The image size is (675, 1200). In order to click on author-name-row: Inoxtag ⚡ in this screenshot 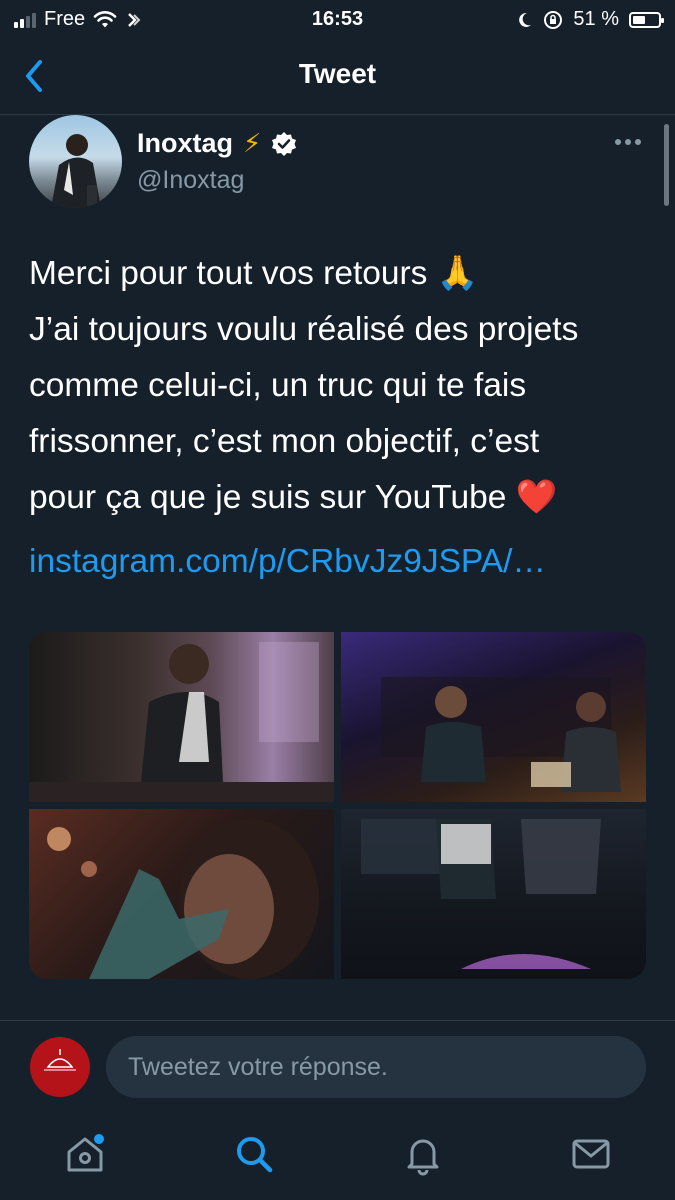, I will do `click(217, 143)`.